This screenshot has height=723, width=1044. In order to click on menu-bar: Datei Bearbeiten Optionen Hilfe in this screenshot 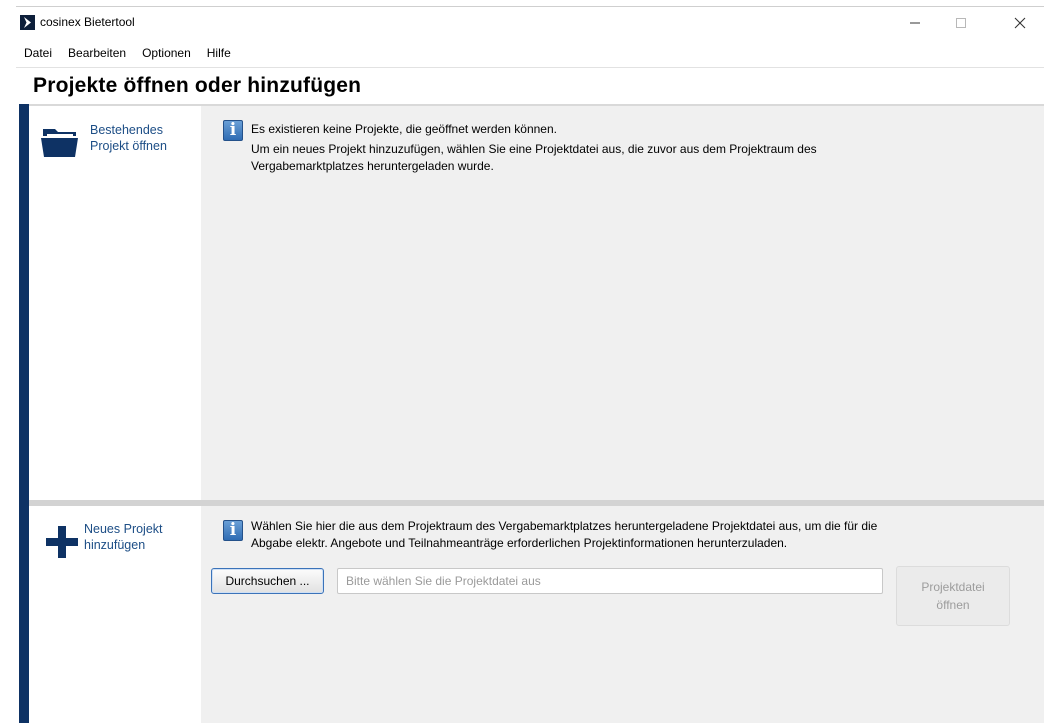, I will do `click(127, 53)`.